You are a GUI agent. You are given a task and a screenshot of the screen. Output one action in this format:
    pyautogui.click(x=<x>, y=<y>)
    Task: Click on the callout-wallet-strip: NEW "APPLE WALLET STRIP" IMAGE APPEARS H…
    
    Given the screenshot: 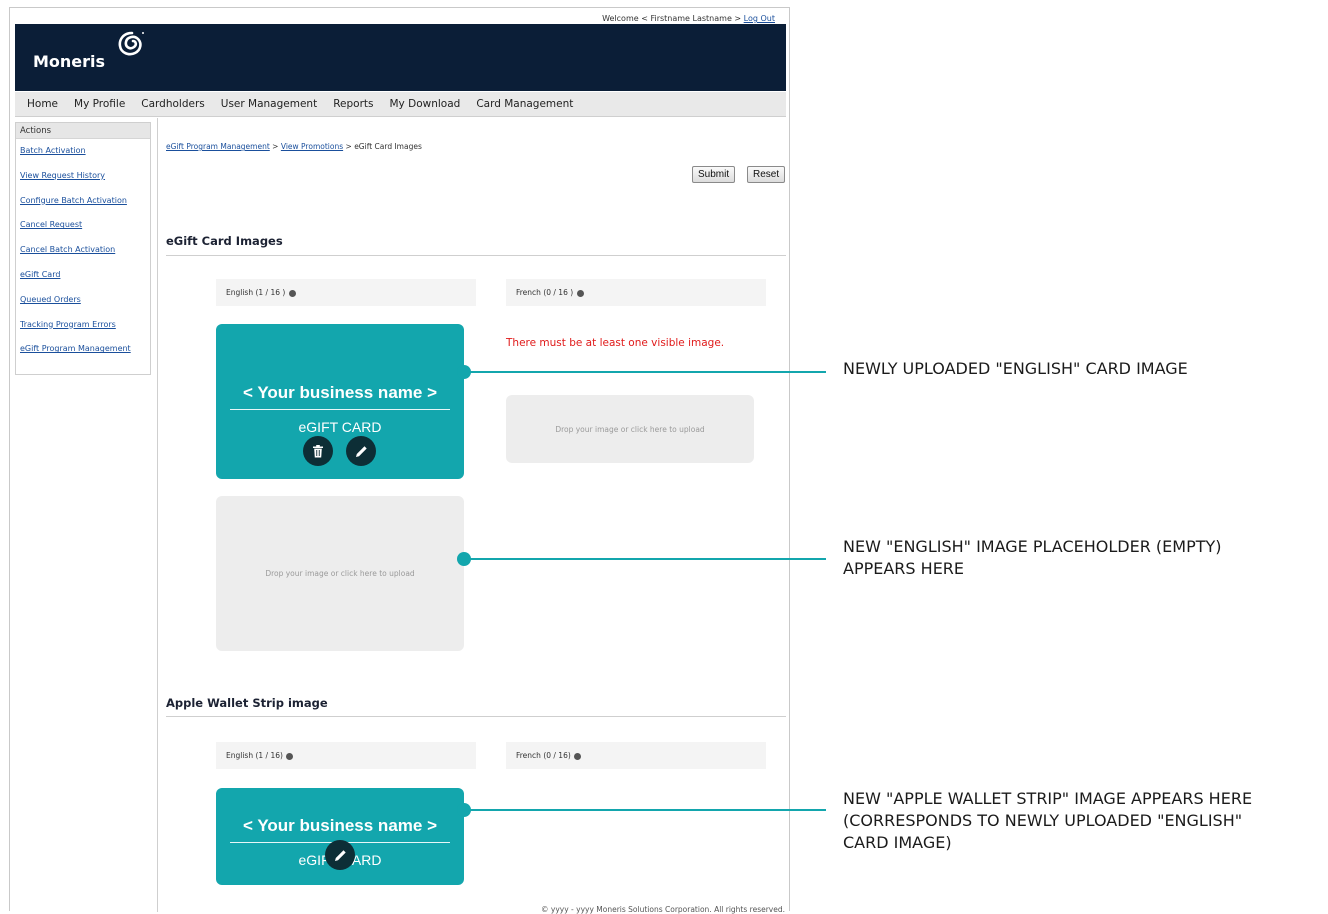 What is the action you would take?
    pyautogui.click(x=1048, y=820)
    